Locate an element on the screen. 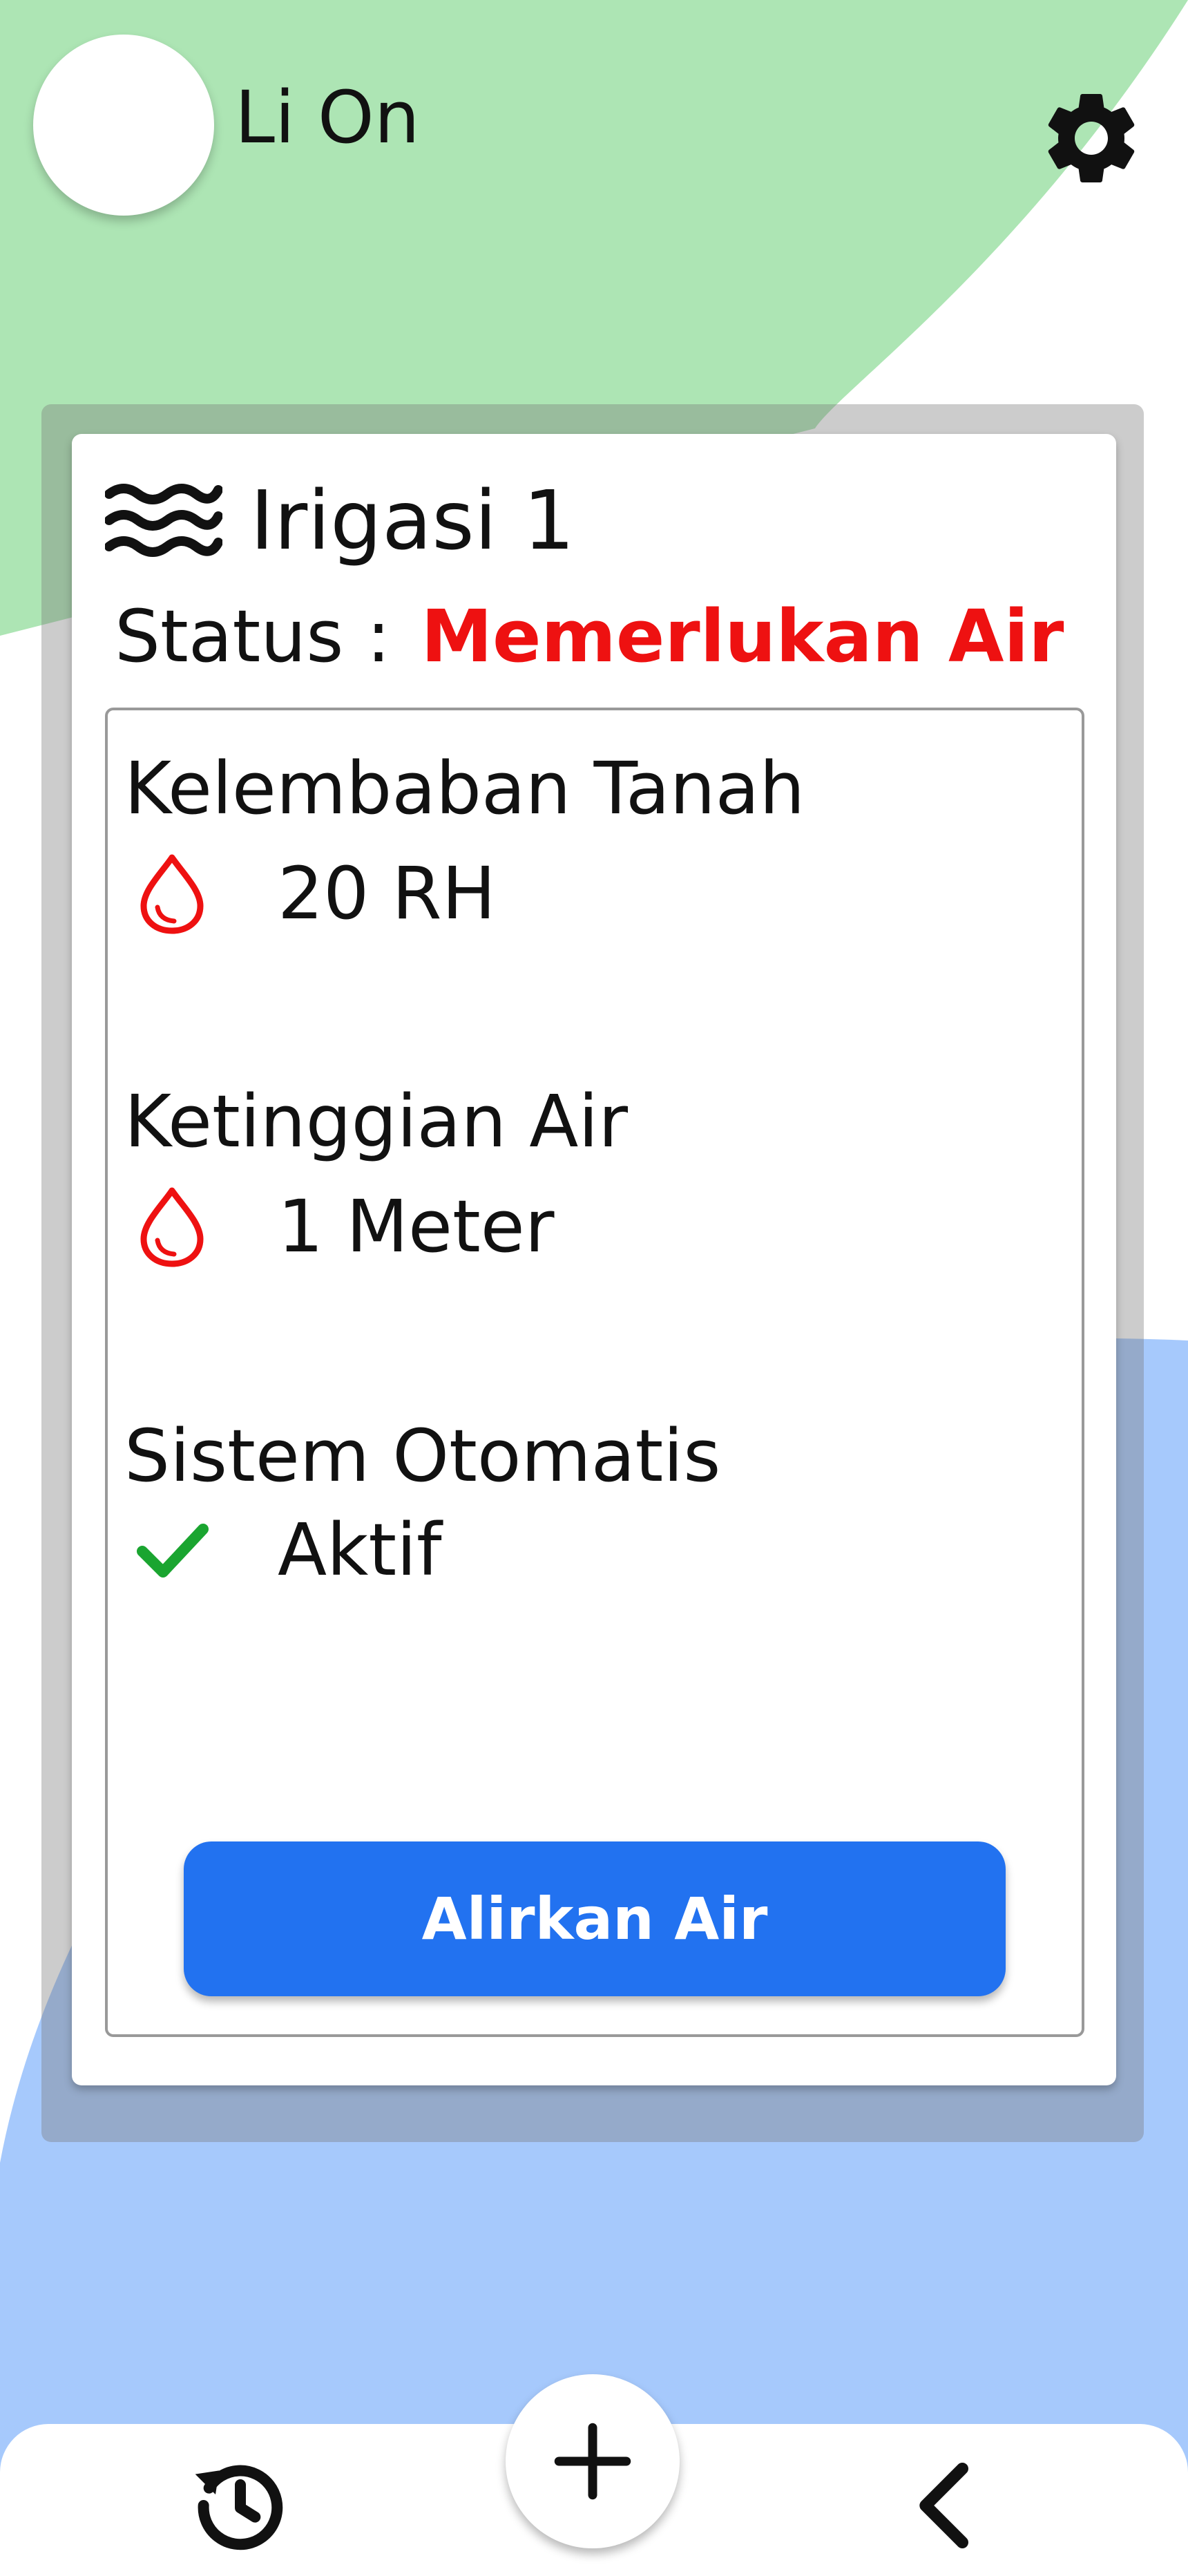  history-icon is located at coordinates (241, 2505).